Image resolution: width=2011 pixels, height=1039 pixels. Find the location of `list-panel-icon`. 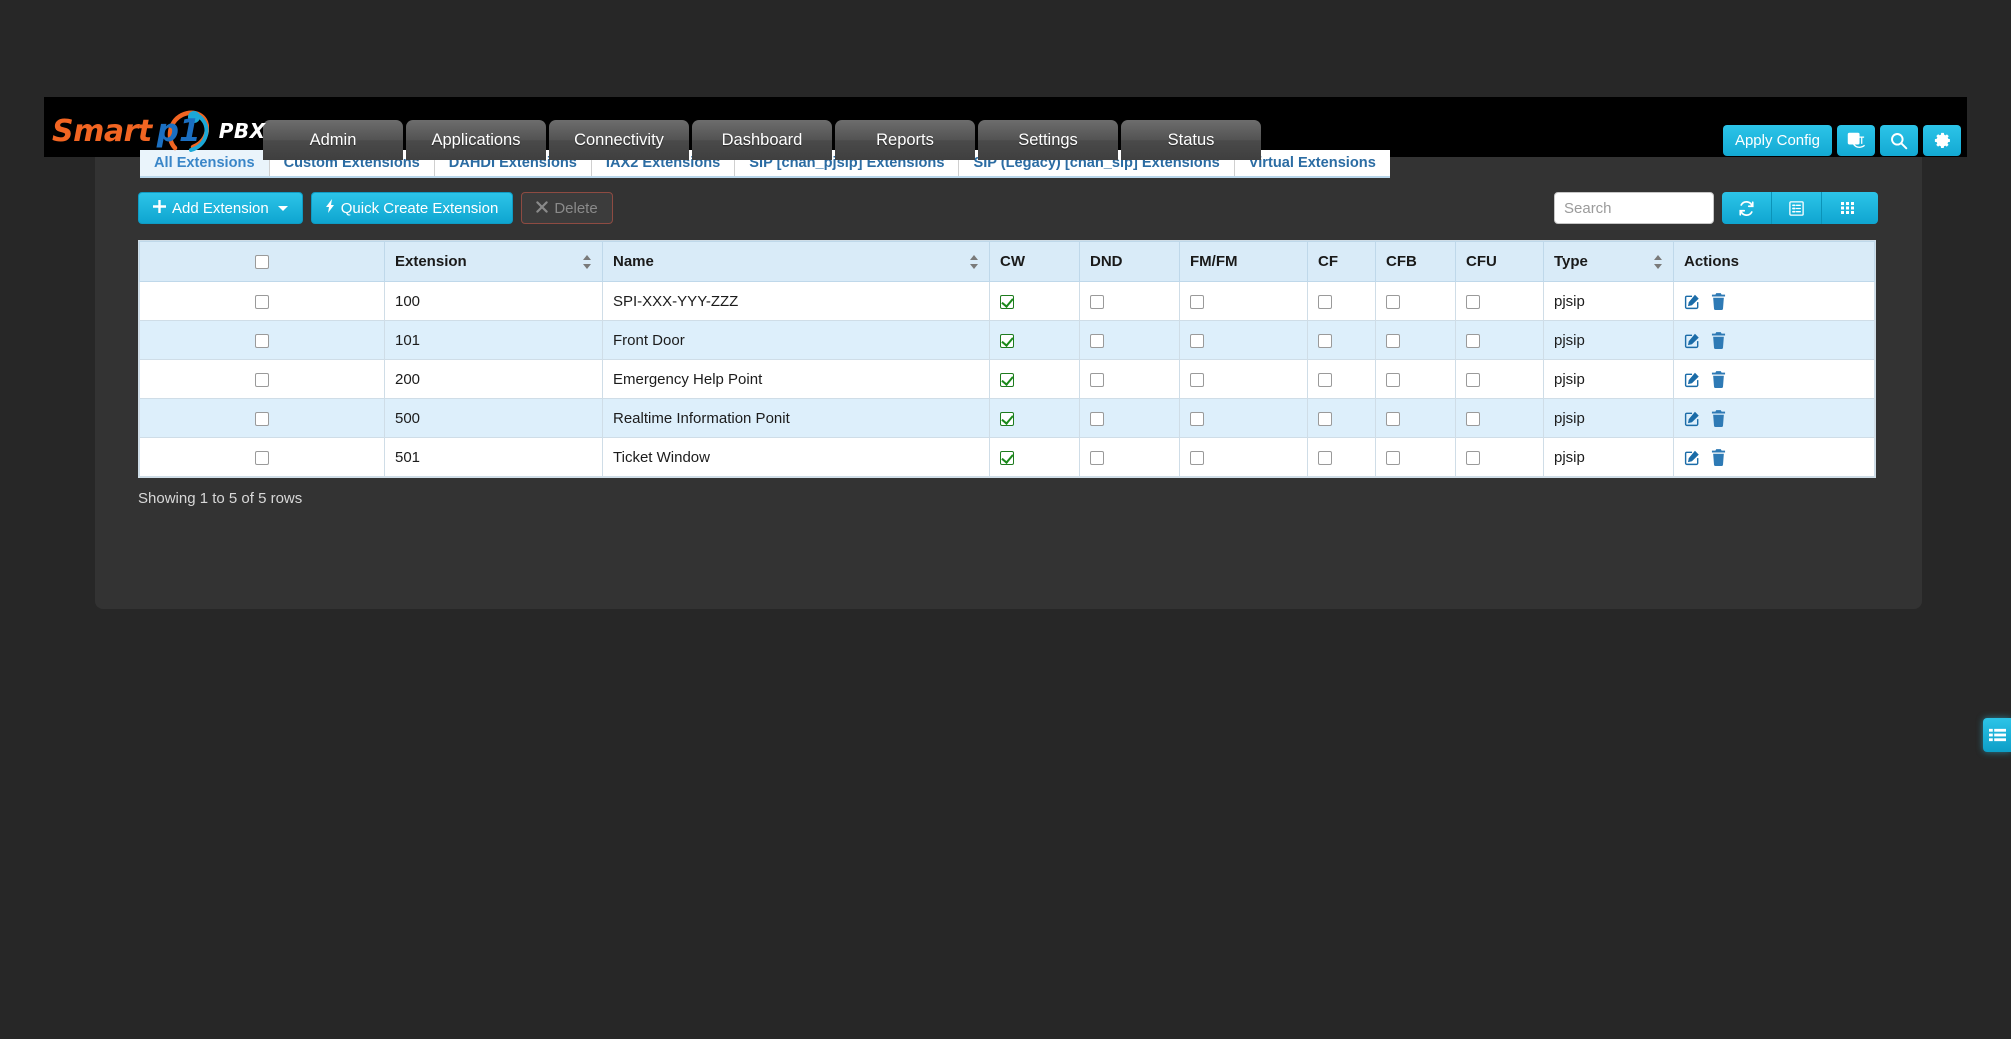

list-panel-icon is located at coordinates (1997, 735).